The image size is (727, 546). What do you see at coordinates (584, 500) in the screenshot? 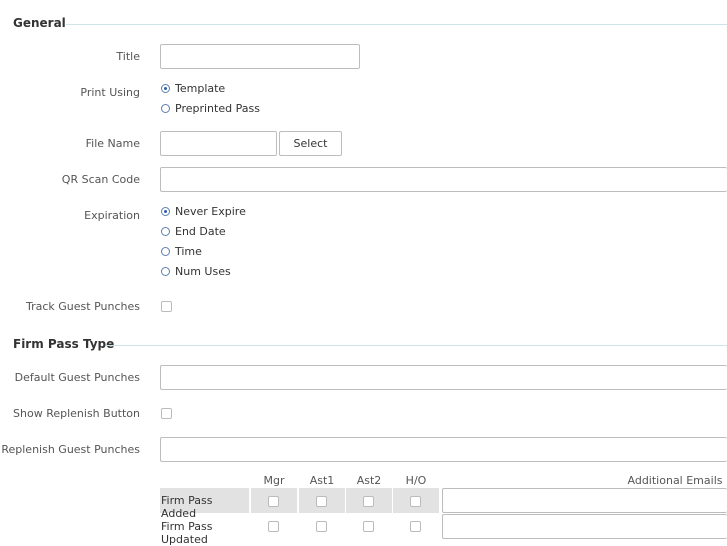
I see `firm-pass-added-emails-input` at bounding box center [584, 500].